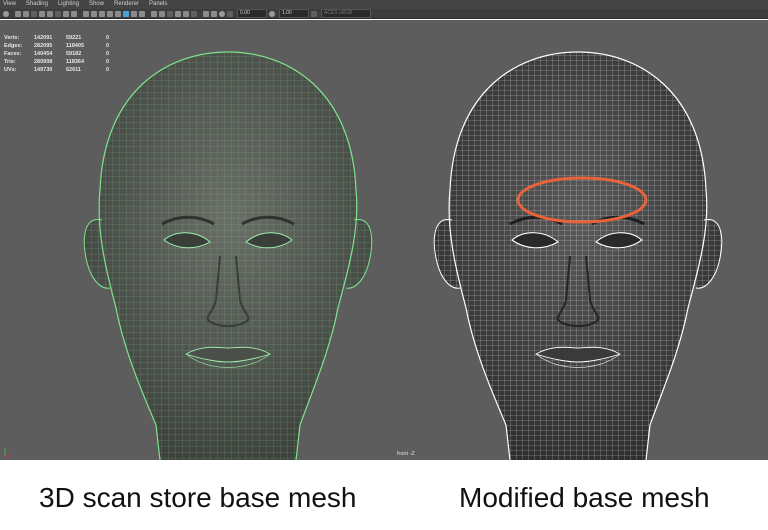 The height and width of the screenshot is (530, 768). What do you see at coordinates (118, 13) in the screenshot?
I see `textured-icon` at bounding box center [118, 13].